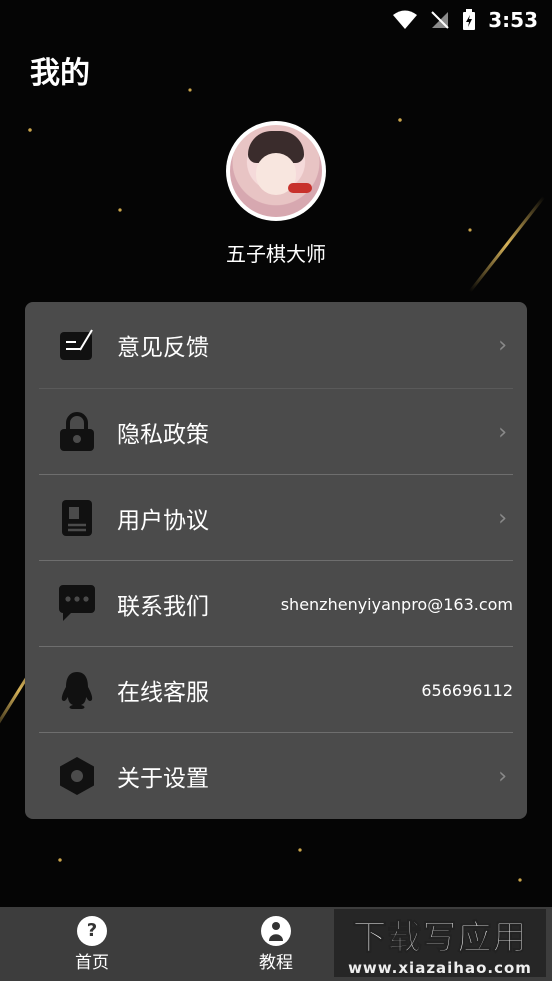 The width and height of the screenshot is (552, 981). I want to click on person-circle-icon, so click(276, 930).